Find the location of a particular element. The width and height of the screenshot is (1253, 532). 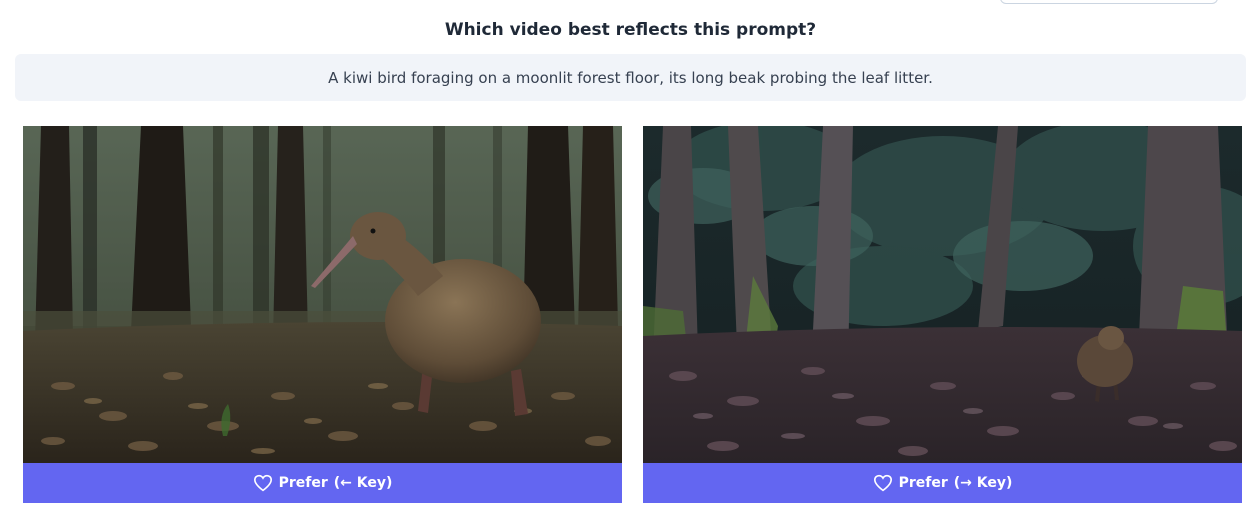

prefer-button-right: Prefer (→ Key) is located at coordinates (942, 483).